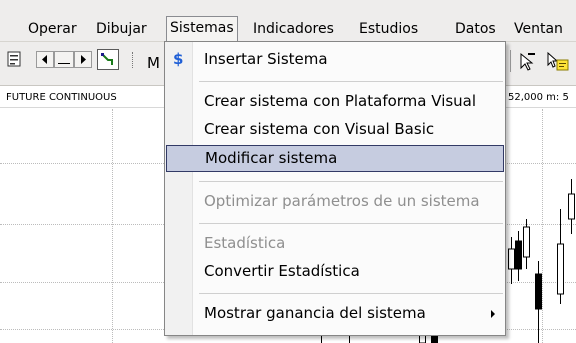  Describe the element at coordinates (528, 61) in the screenshot. I see `pointer-tool-icon` at that location.